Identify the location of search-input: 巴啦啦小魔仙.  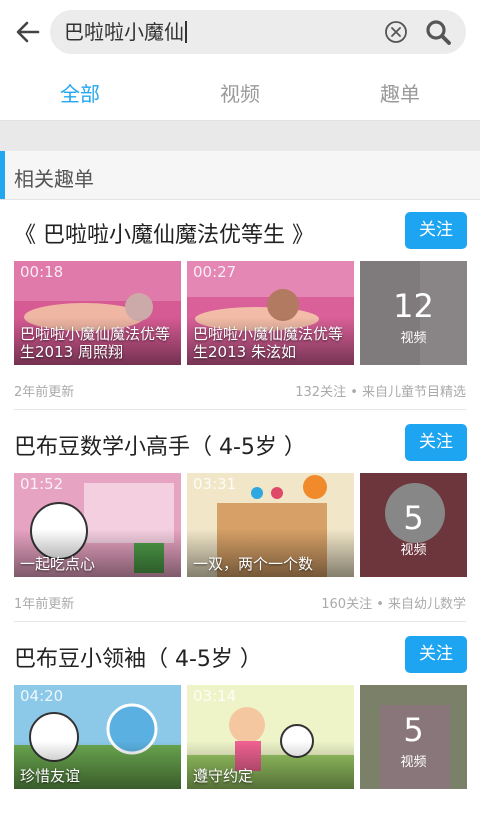
(125, 32).